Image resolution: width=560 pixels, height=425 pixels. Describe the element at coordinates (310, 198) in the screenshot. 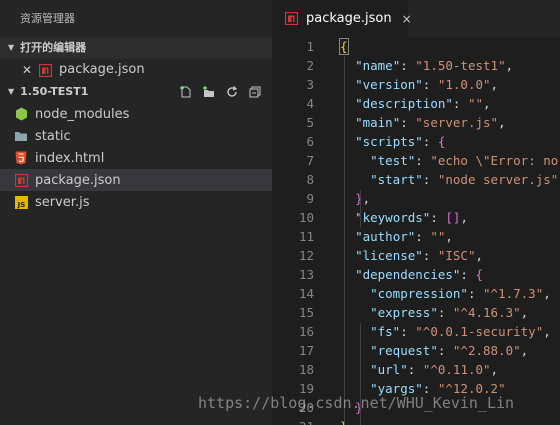

I see `line-number: 9` at that location.